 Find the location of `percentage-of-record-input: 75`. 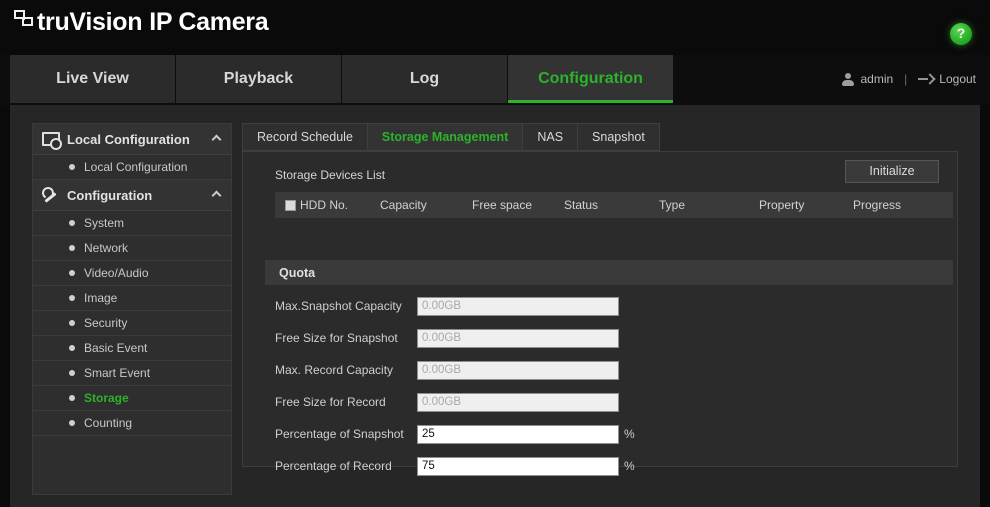

percentage-of-record-input: 75 is located at coordinates (518, 466).